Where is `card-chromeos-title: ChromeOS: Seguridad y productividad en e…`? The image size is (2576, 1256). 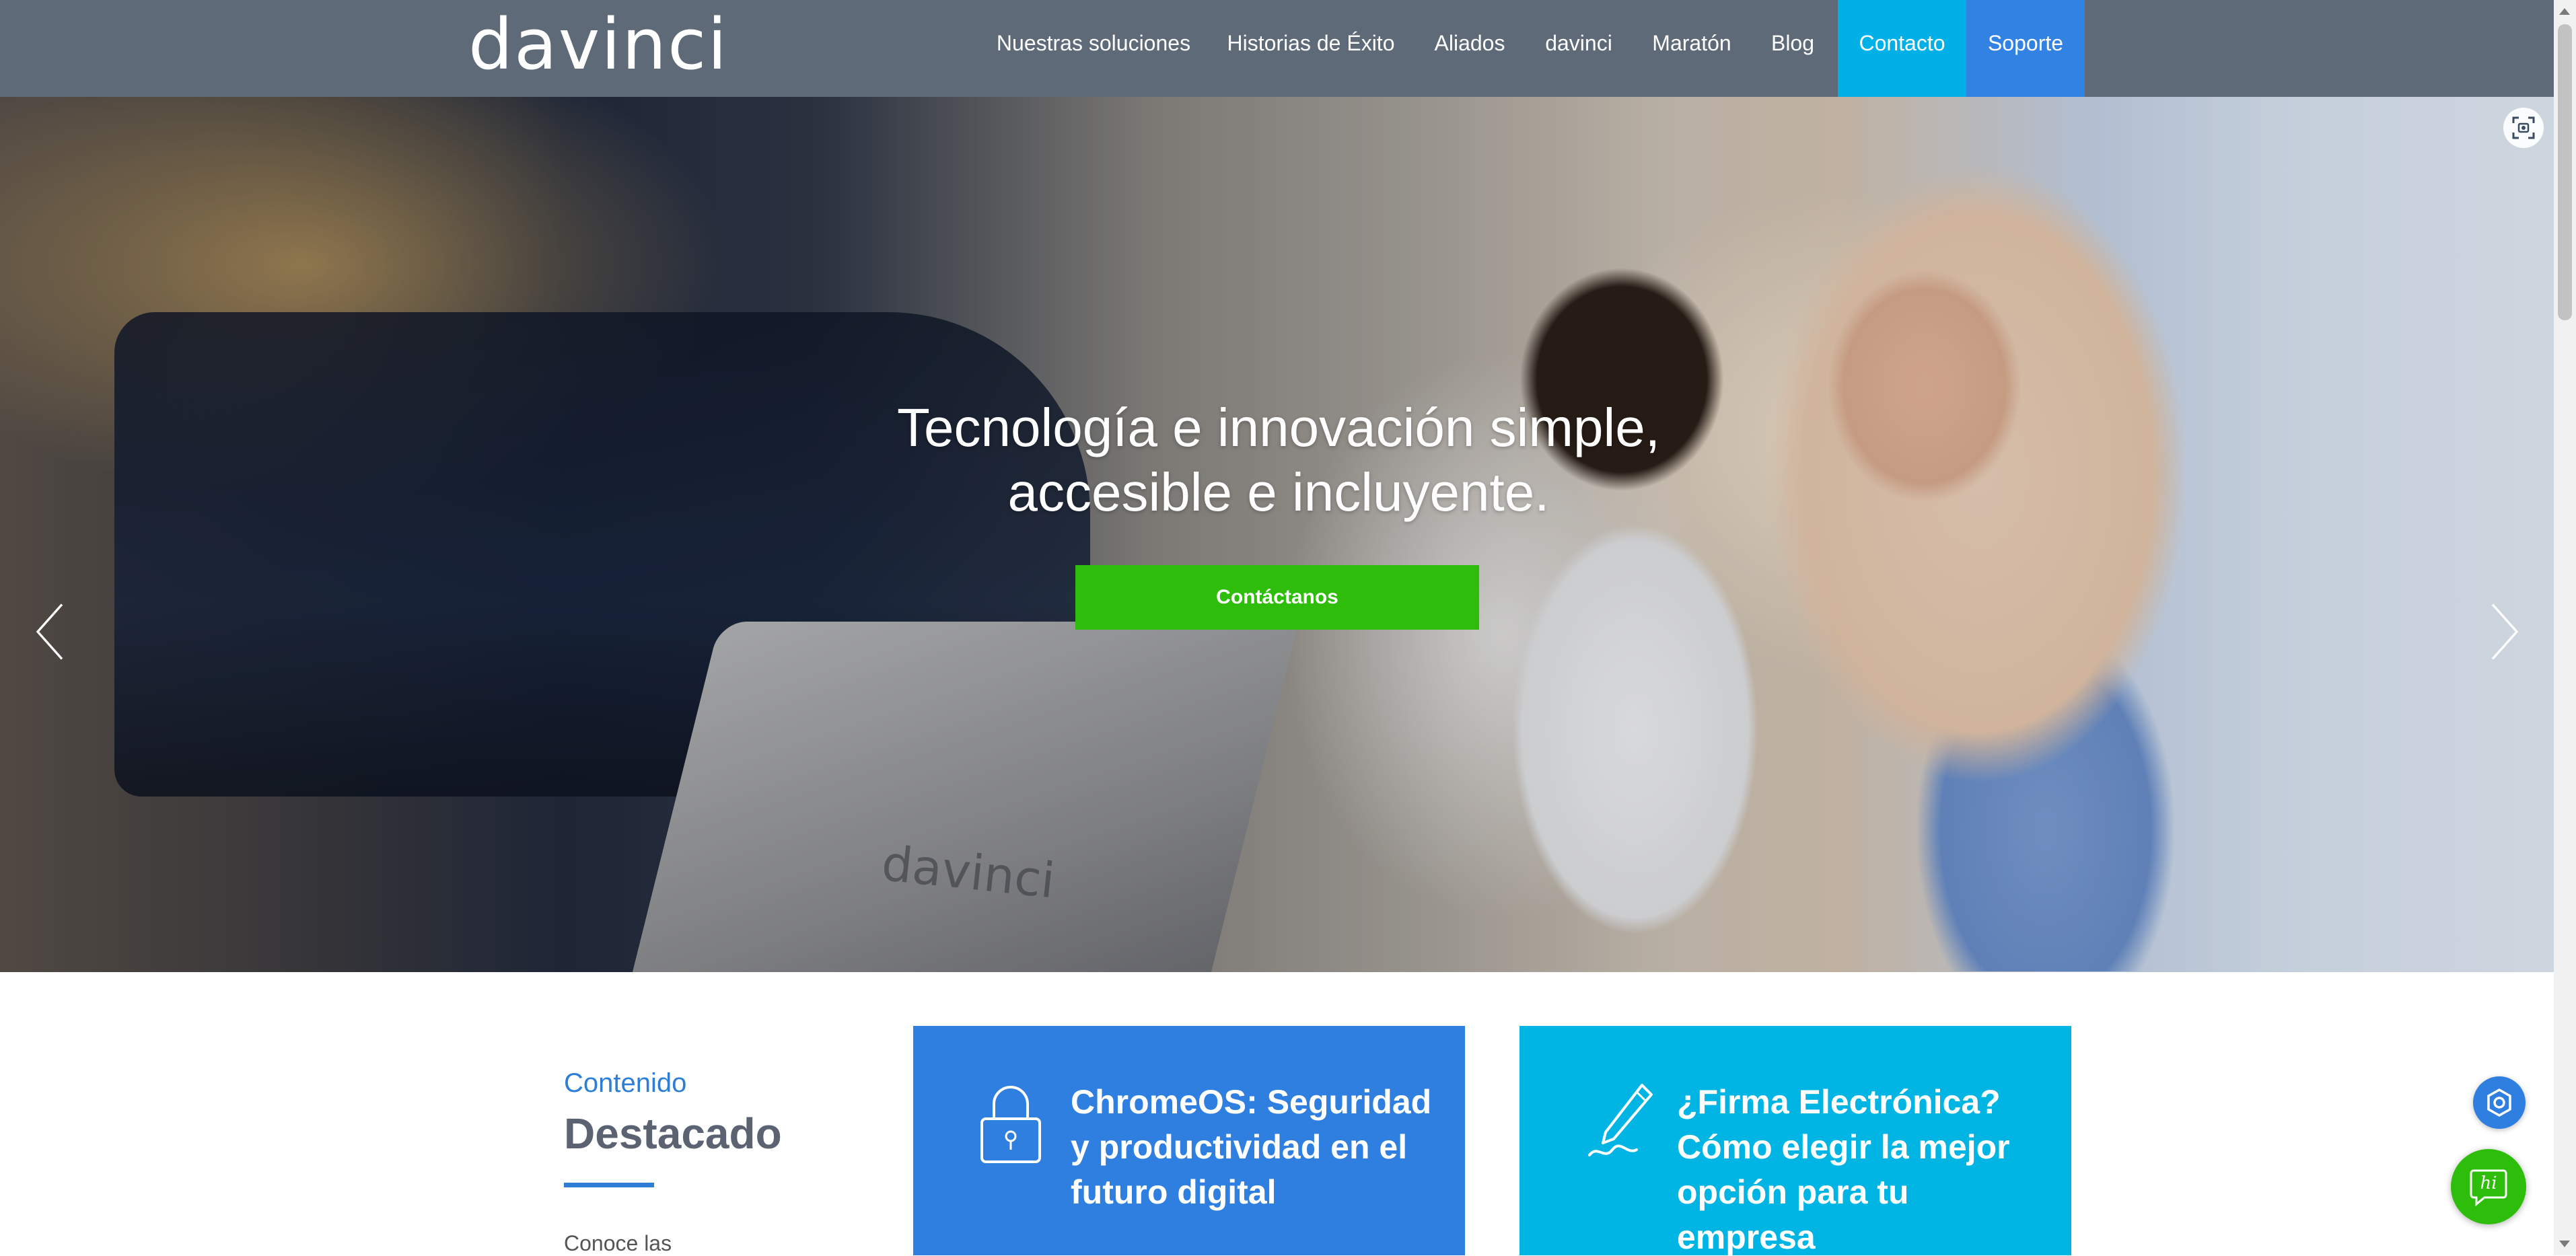
card-chromeos-title: ChromeOS: Seguridad y productividad en e… is located at coordinates (1251, 1147).